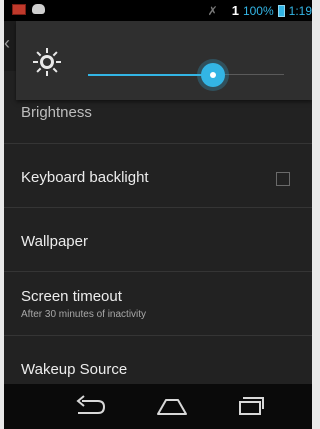  Describe the element at coordinates (85, 177) in the screenshot. I see `keyboard-backlight-title: Keyboard backlight` at that location.